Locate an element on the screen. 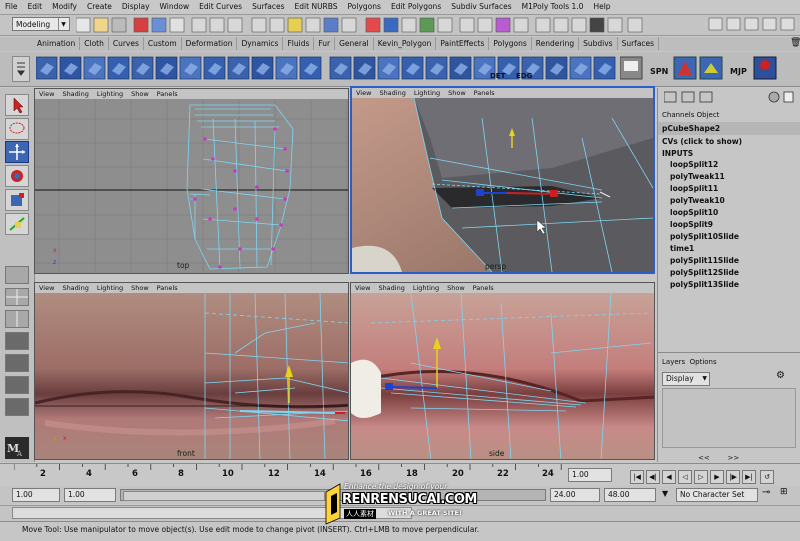  menu-edit-curves: Edit Curves is located at coordinates (220, 5).